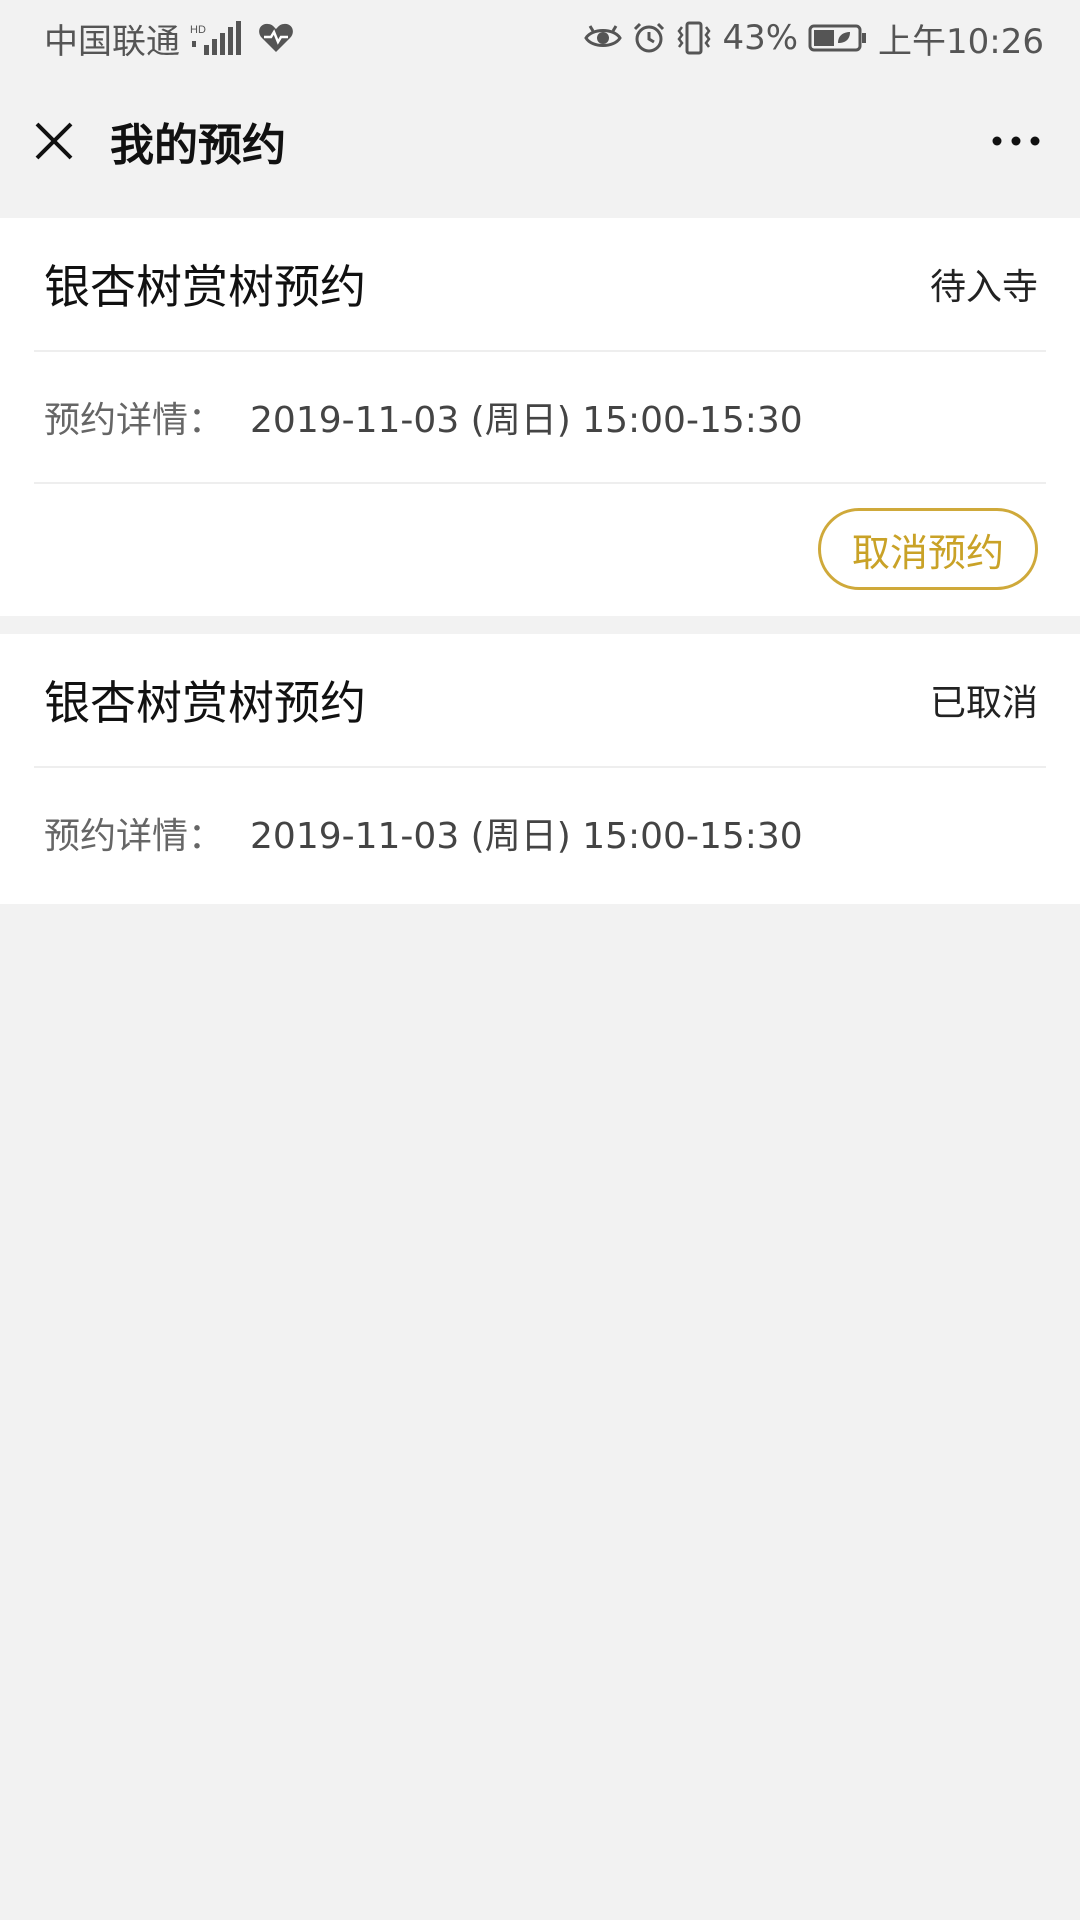  What do you see at coordinates (198, 30) in the screenshot?
I see `network-type-label: HD` at bounding box center [198, 30].